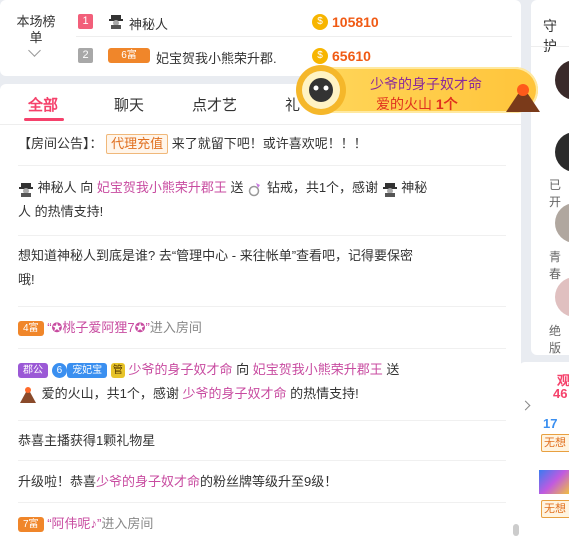 This screenshot has width=569, height=536. What do you see at coordinates (43, 104) in the screenshot?
I see `tab-all: 全部` at bounding box center [43, 104].